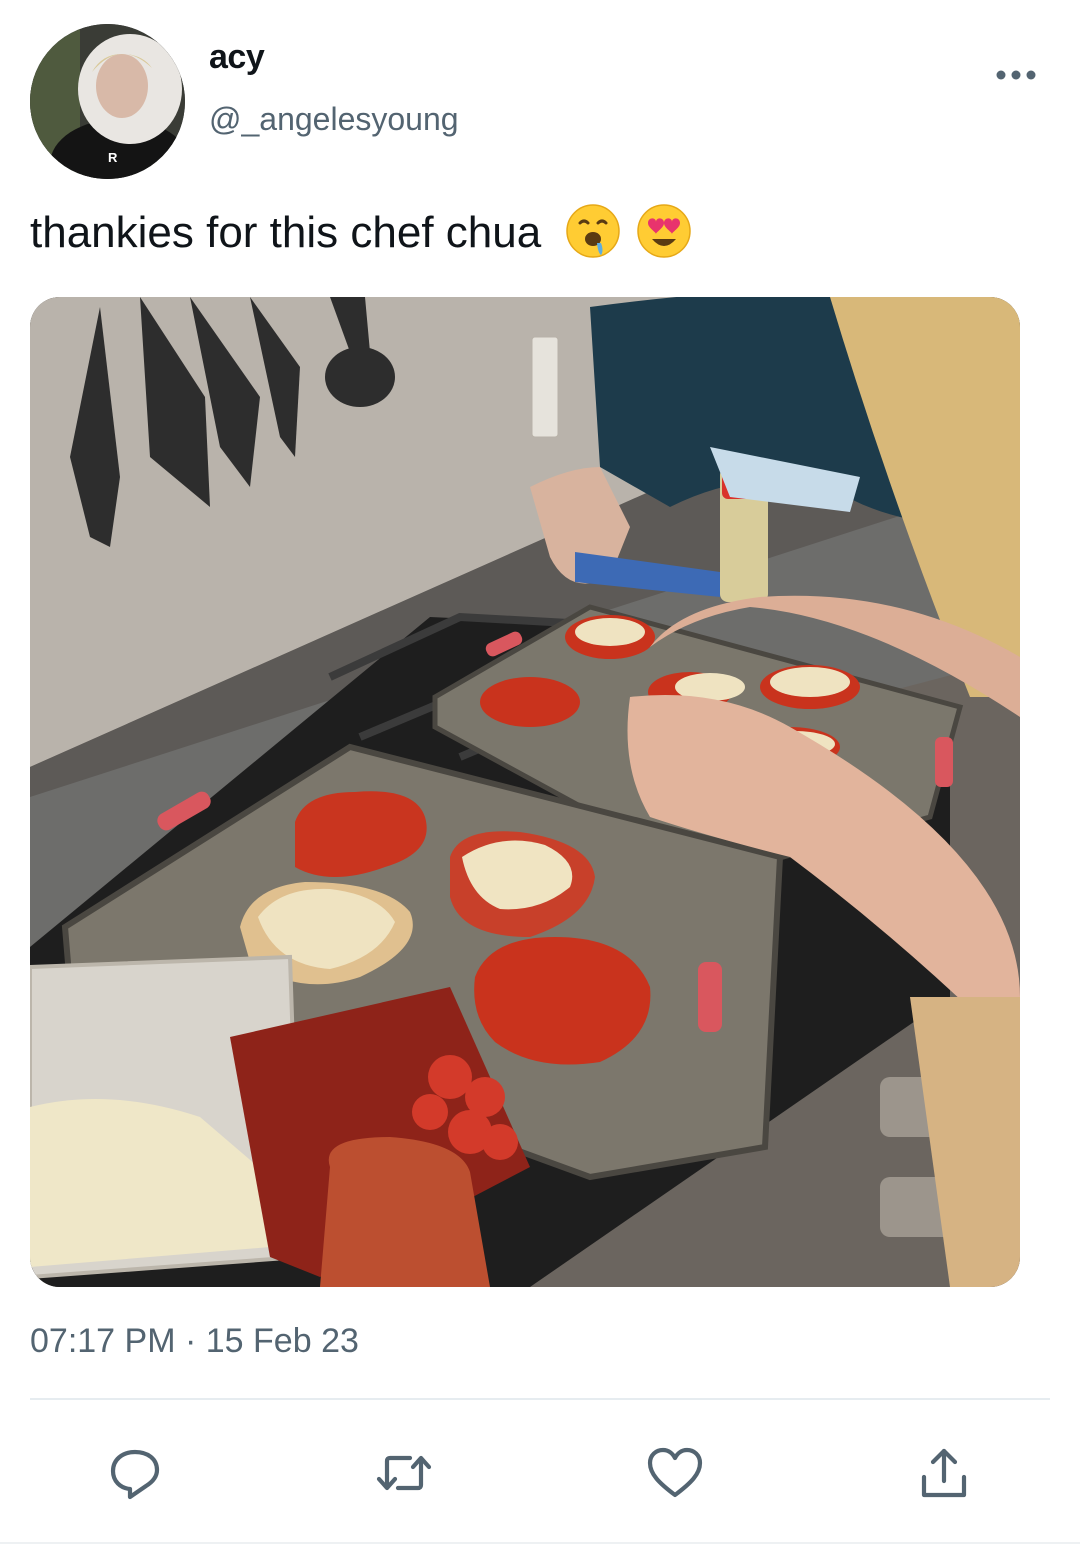  What do you see at coordinates (593, 231) in the screenshot?
I see `drooling-face-emoji` at bounding box center [593, 231].